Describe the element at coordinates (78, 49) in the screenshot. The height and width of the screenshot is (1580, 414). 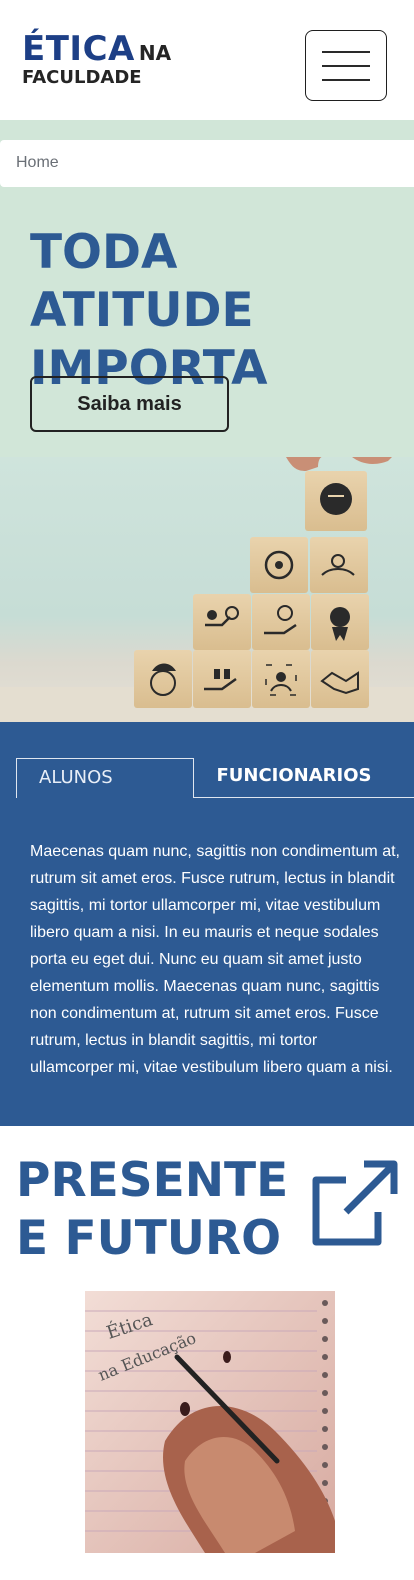
I see `logo-main-text: ÉTICA` at that location.